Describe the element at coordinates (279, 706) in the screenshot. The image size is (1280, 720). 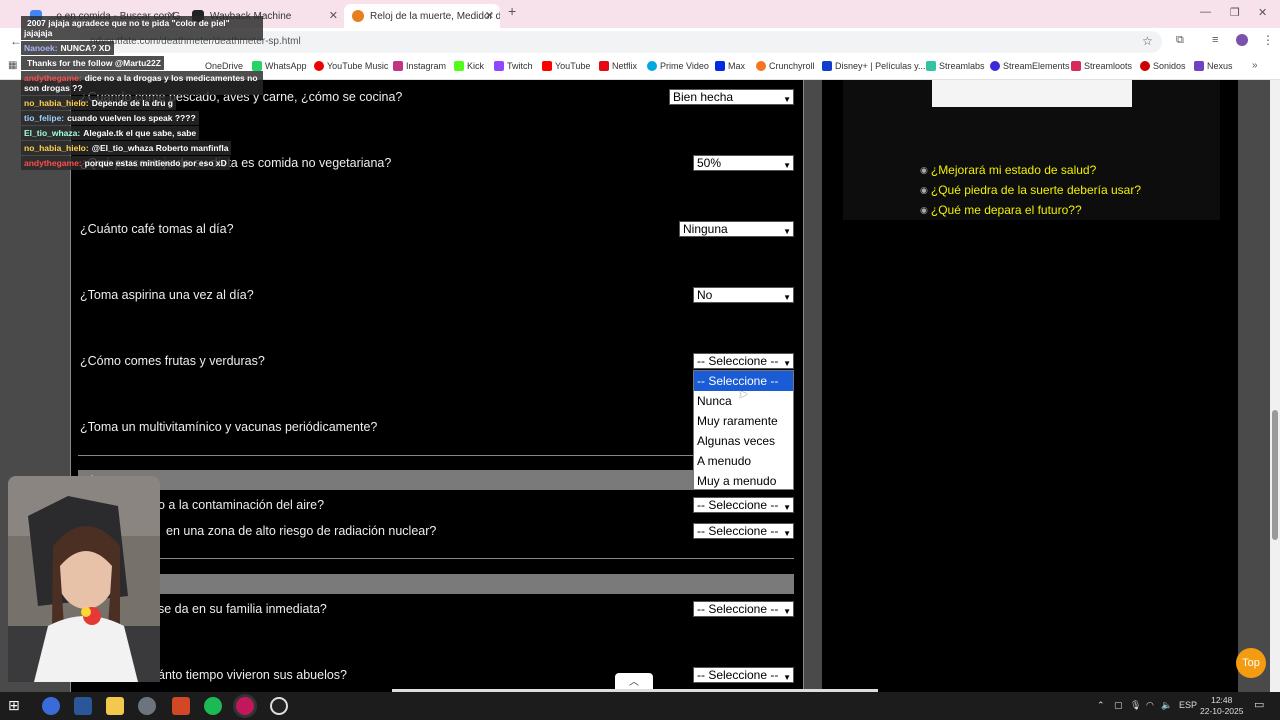
I see `obs-icon` at that location.